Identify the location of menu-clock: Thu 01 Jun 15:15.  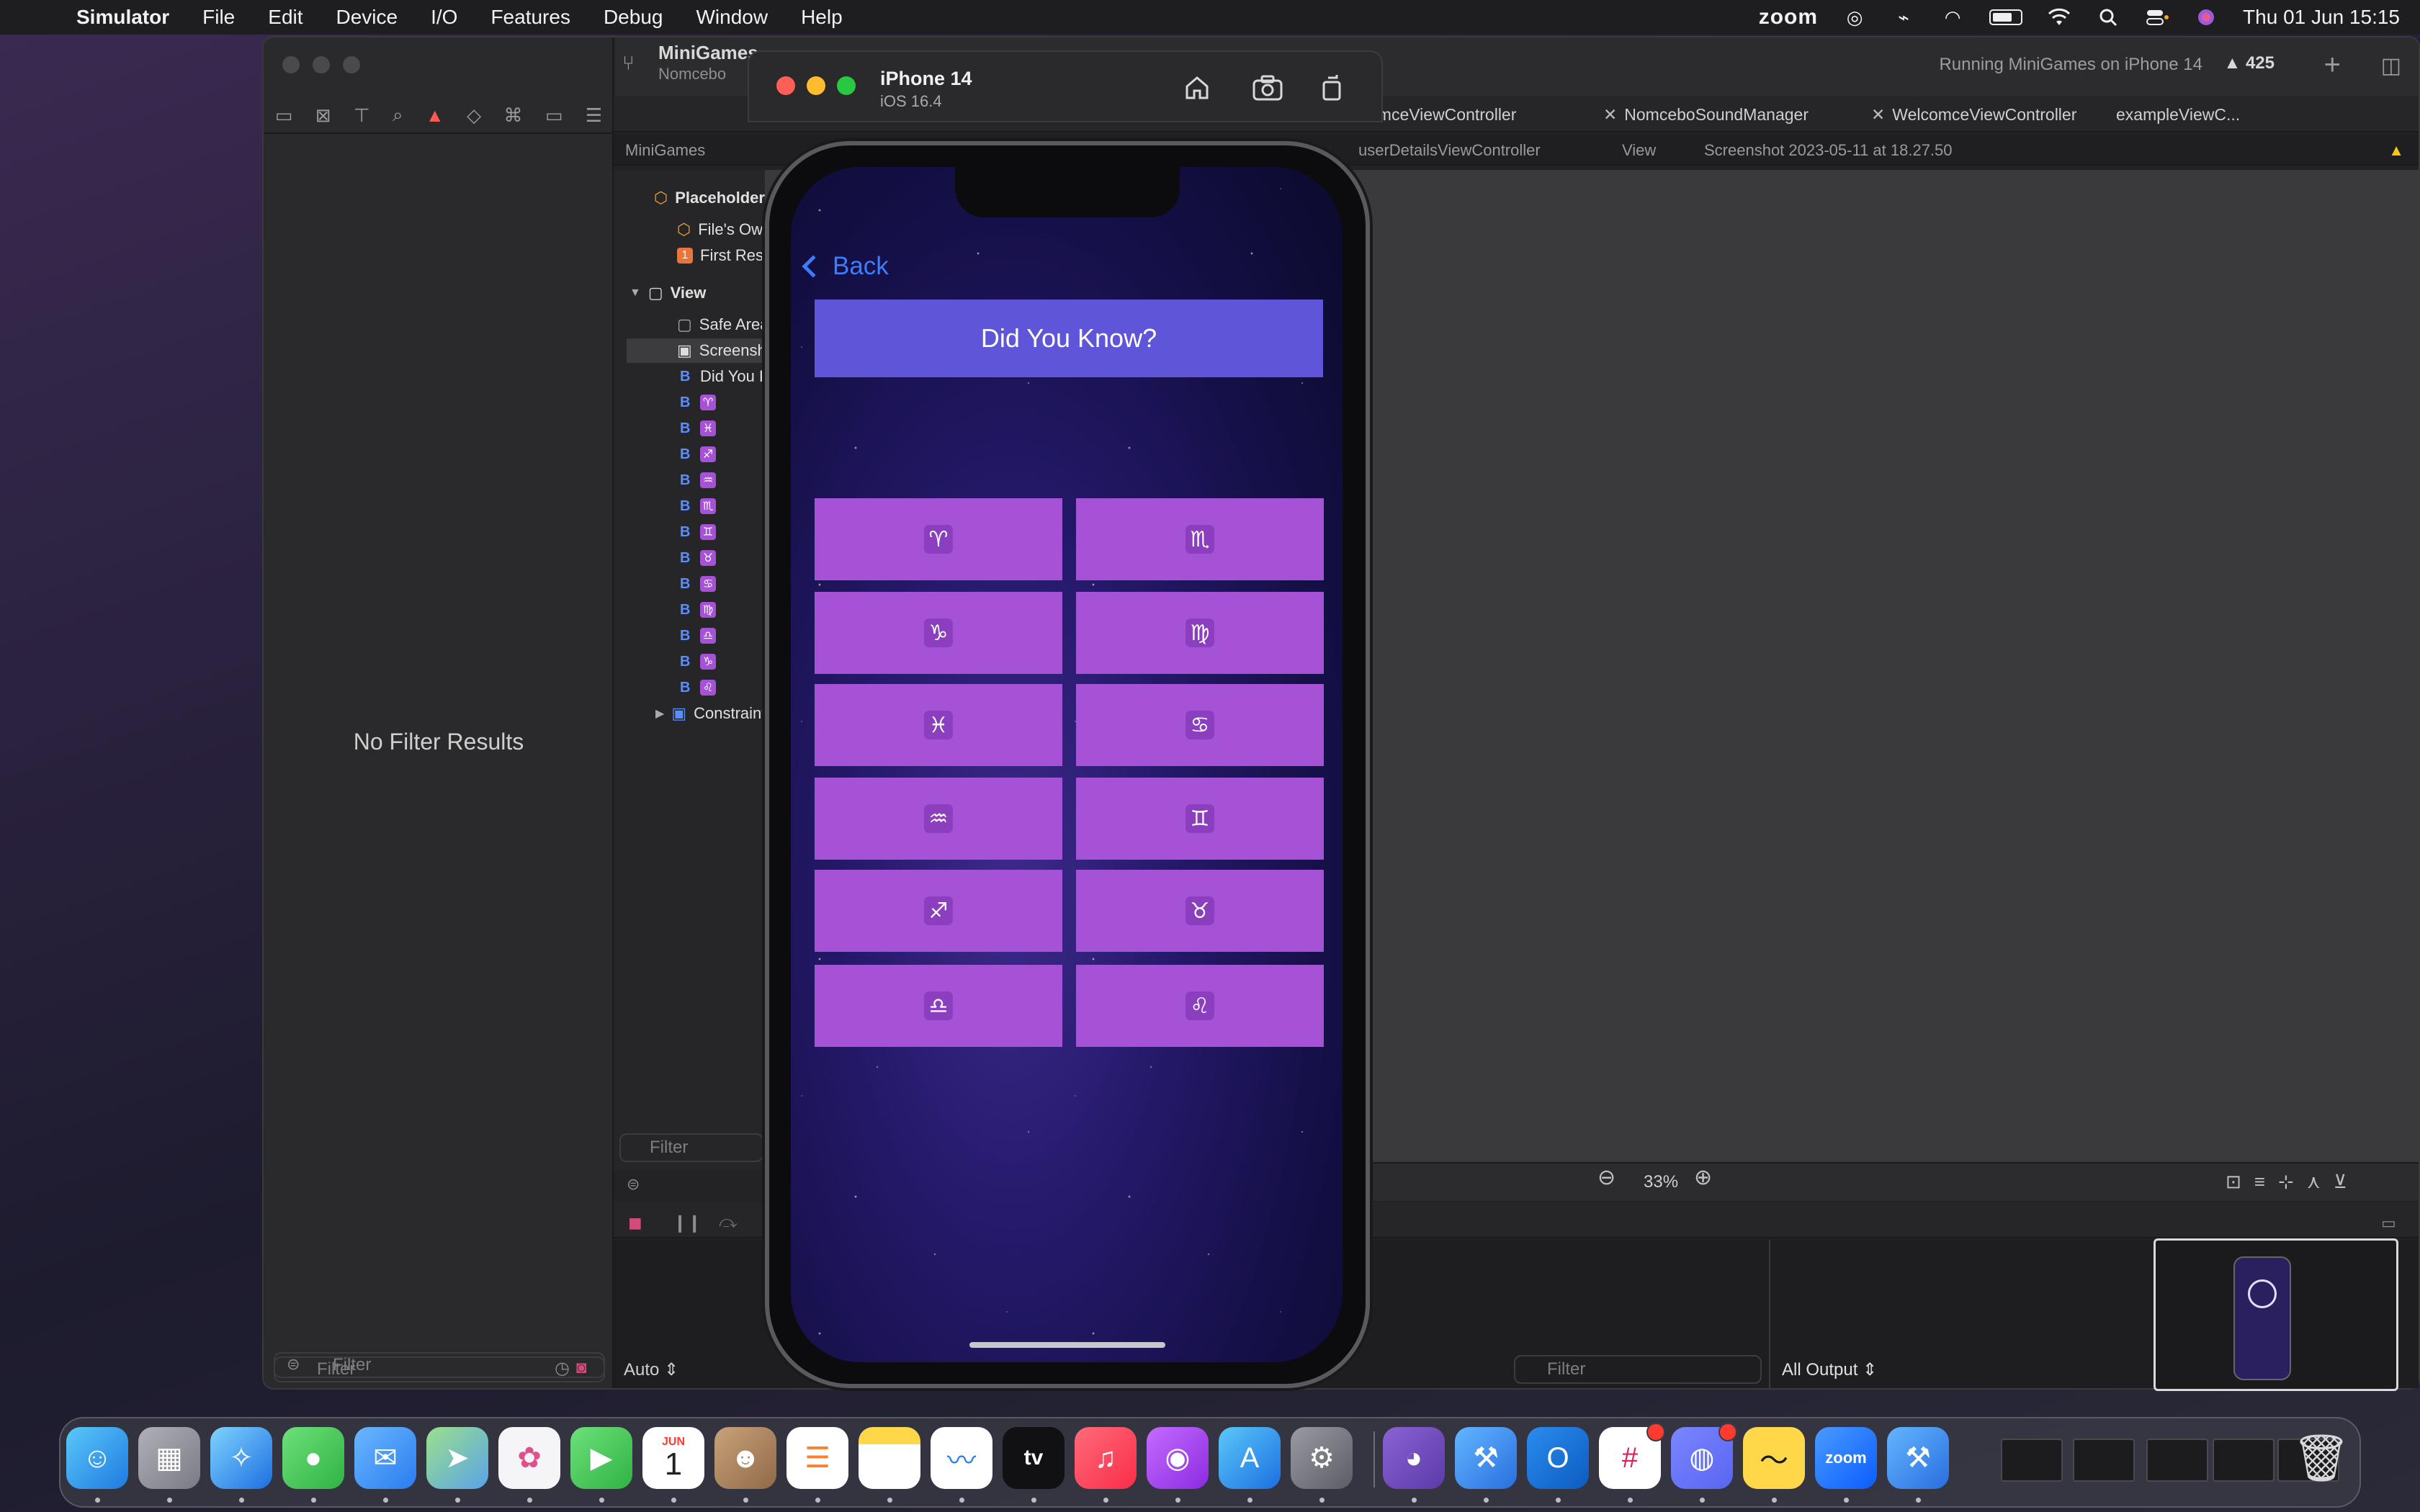
(2321, 17).